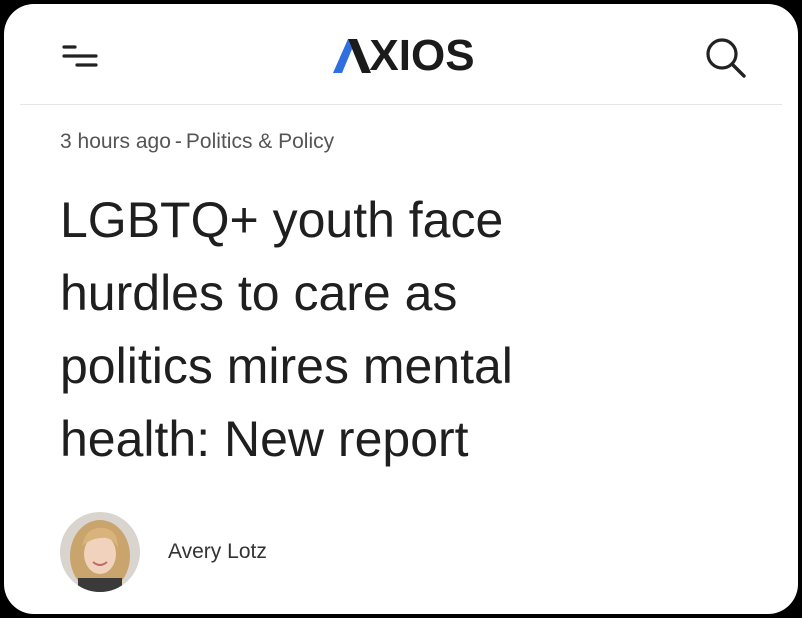  I want to click on article-meta: 3 hours ago - Politics & Policy, so click(197, 142).